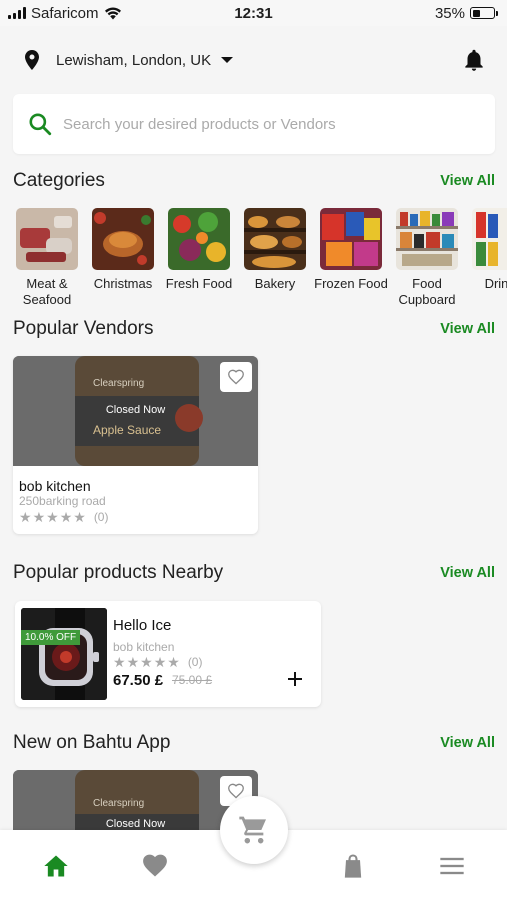 The image size is (507, 900). I want to click on vendor-name: bob kitchen, so click(55, 486).